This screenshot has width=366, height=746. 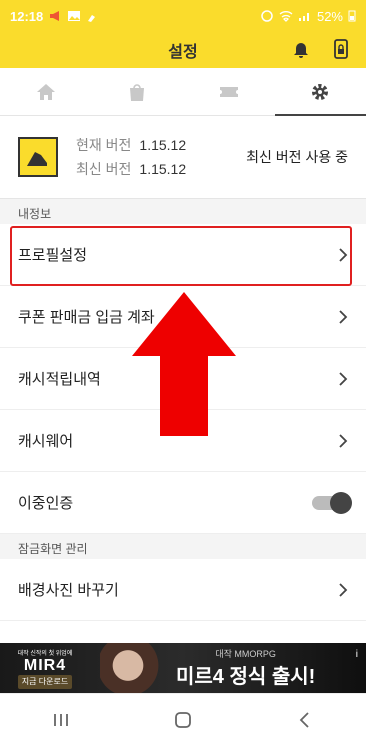 I want to click on status-bar: 12:18 52%, so click(x=183, y=16).